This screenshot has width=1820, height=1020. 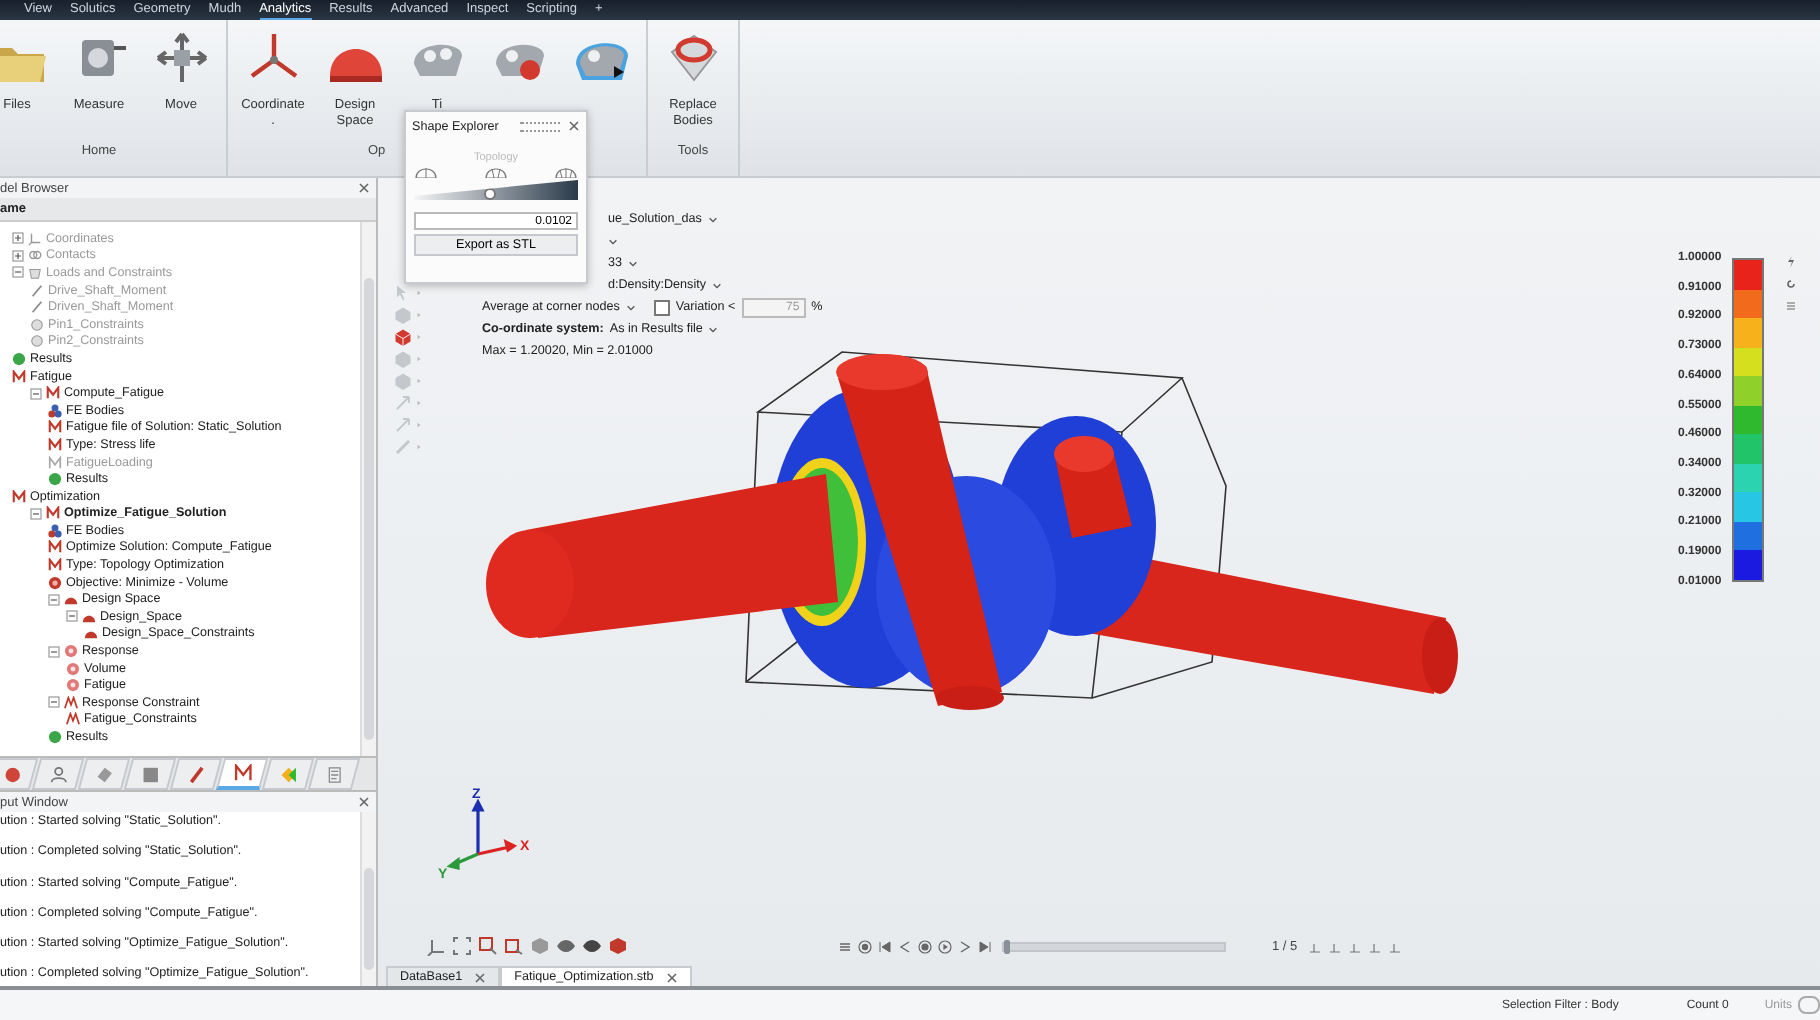 I want to click on target-icon, so click(x=55, y=582).